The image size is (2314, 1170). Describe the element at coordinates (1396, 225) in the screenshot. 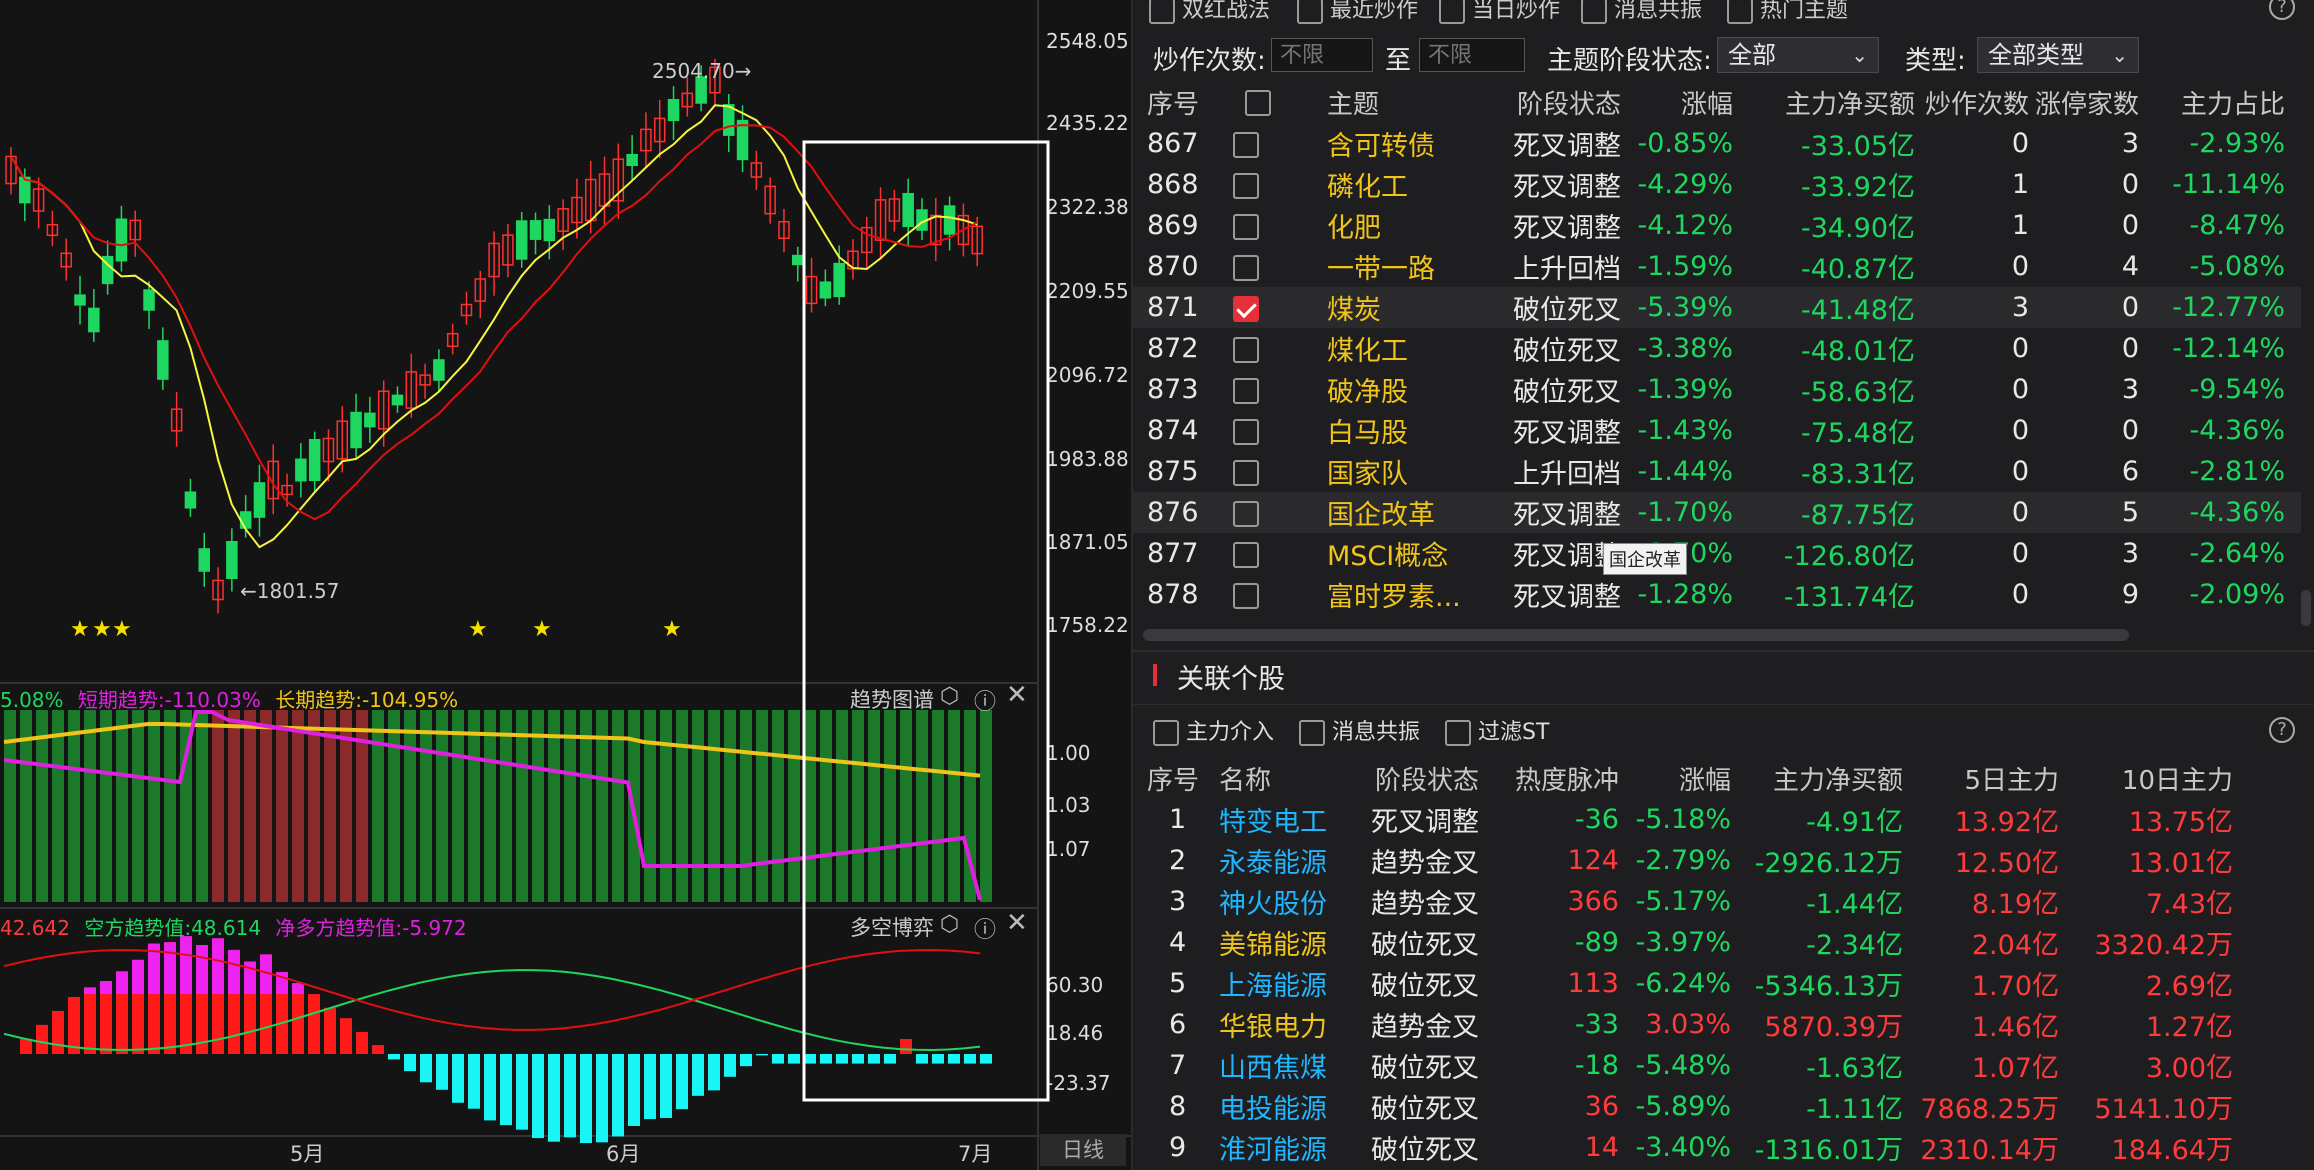

I see `theme-name: 化肥` at that location.